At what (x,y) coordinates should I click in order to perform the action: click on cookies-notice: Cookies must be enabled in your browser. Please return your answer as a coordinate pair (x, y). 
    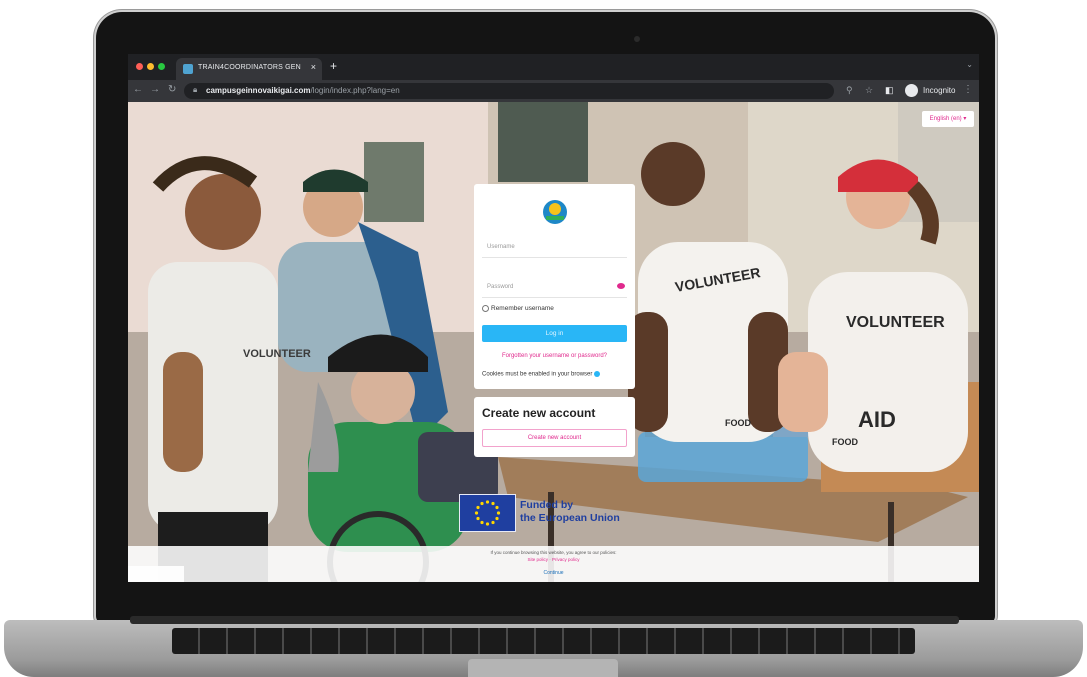
    Looking at the image, I should click on (541, 374).